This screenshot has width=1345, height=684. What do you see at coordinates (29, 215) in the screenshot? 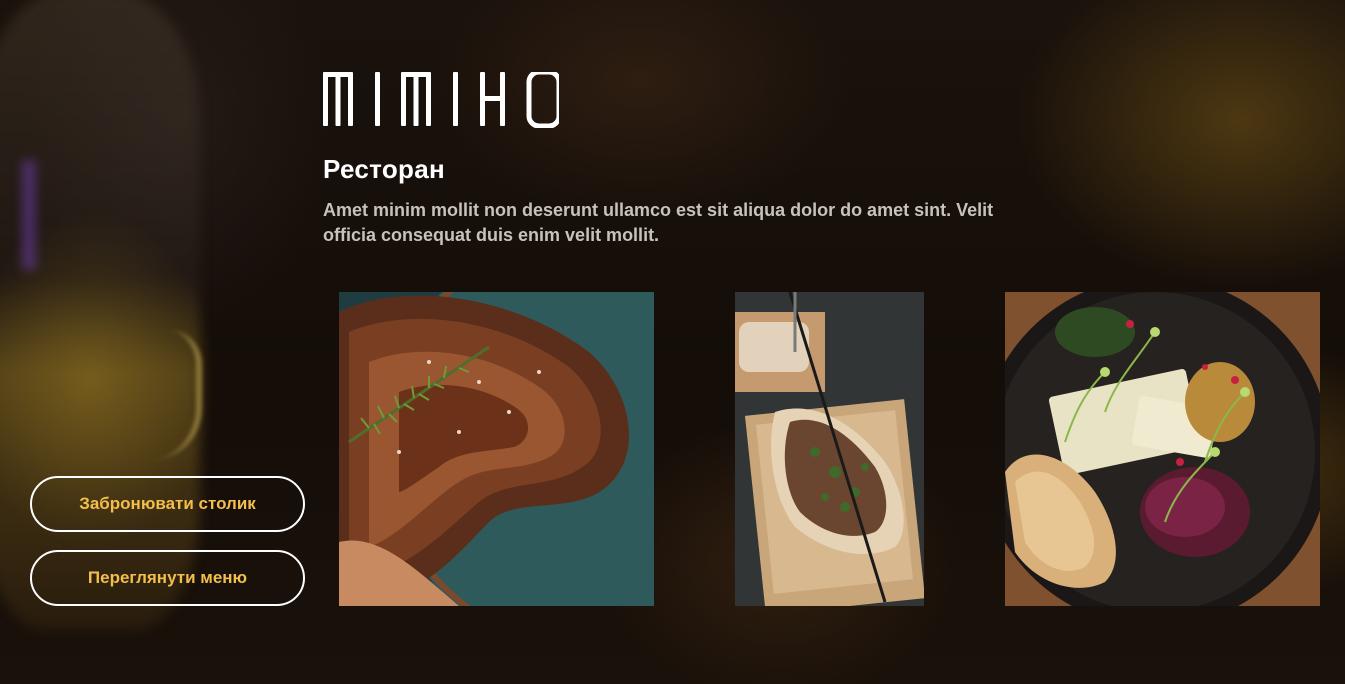
I see `background-glass-reflection` at bounding box center [29, 215].